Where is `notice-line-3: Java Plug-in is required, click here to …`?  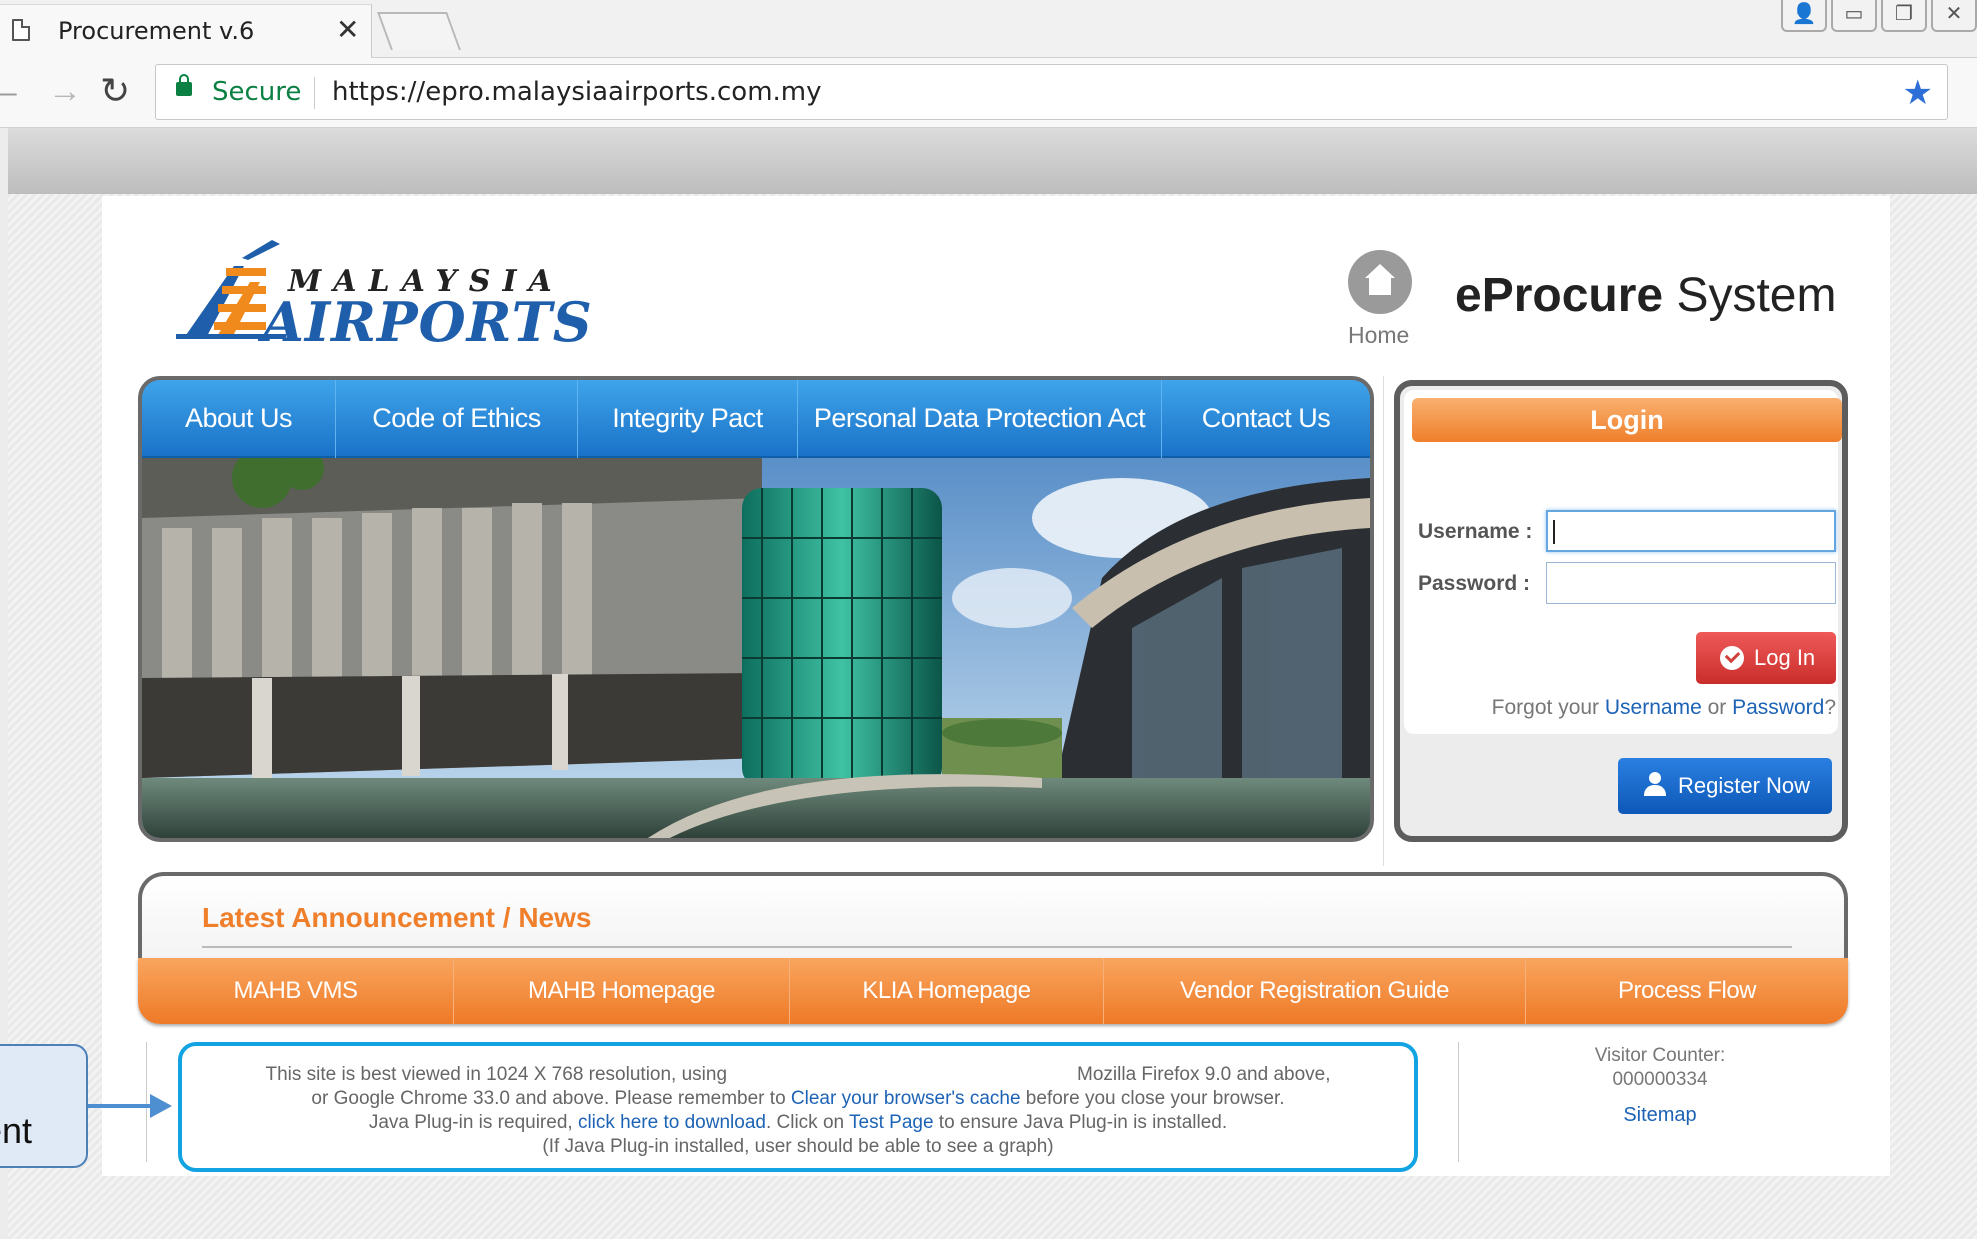
notice-line-3: Java Plug-in is required, click here to … is located at coordinates (798, 1123).